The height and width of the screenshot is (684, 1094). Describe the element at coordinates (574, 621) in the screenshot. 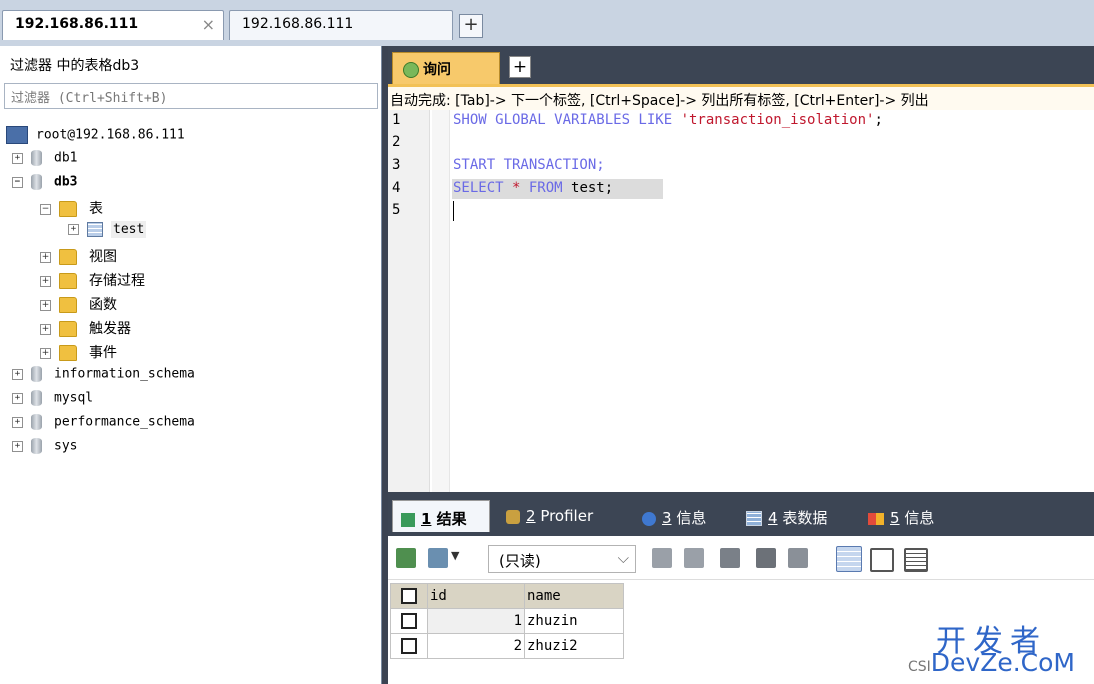

I see `cell-name: zhuzin` at that location.